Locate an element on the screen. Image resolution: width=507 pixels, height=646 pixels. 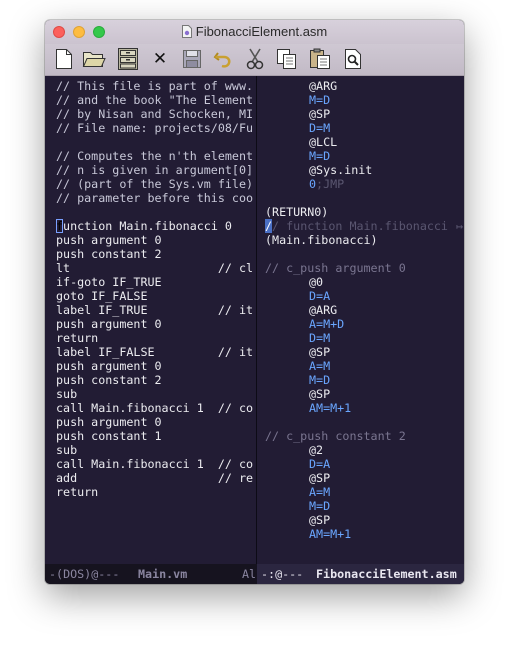
right-code-text: 0 is located at coordinates (313, 184).